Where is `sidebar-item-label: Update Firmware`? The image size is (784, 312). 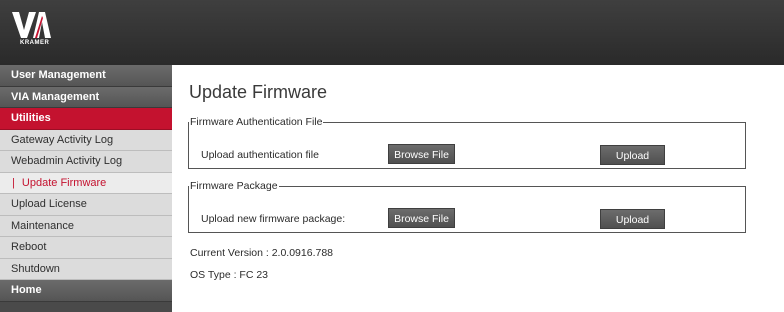 sidebar-item-label: Update Firmware is located at coordinates (64, 182).